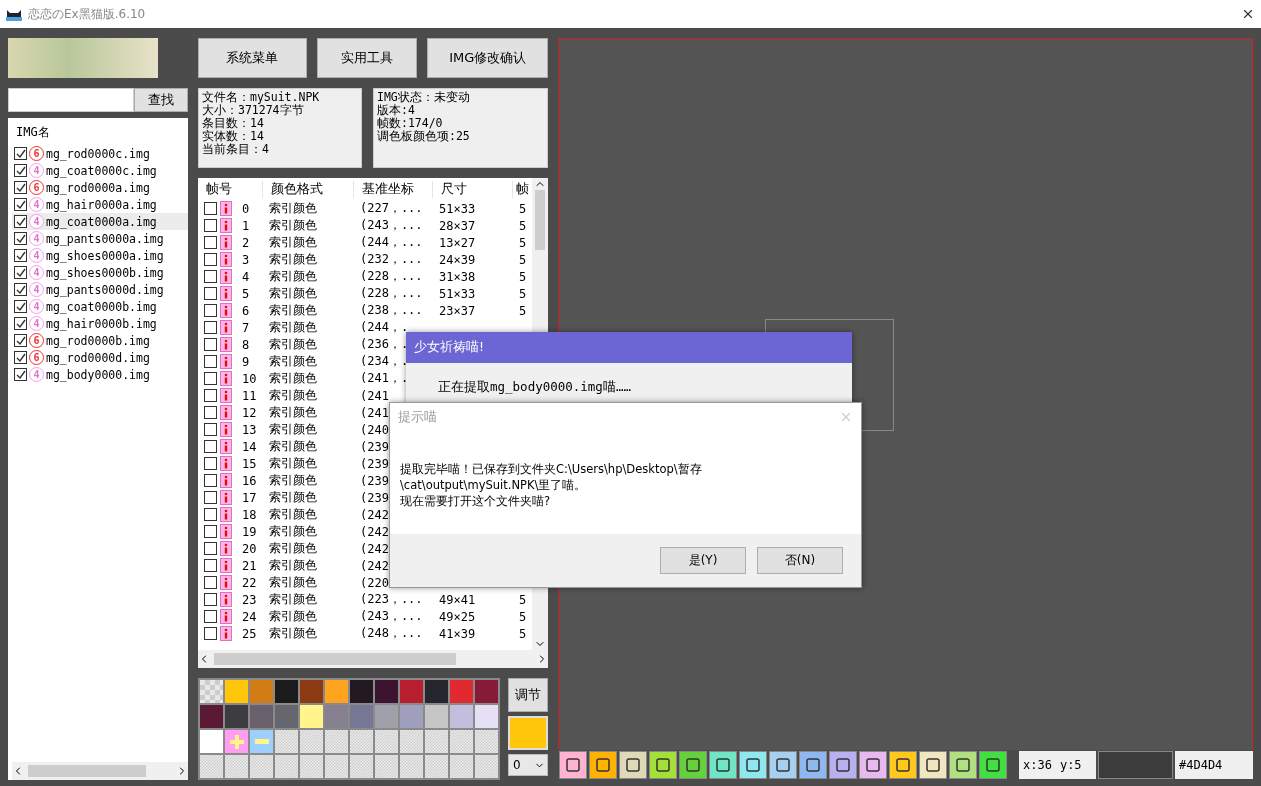 The image size is (1261, 786). Describe the element at coordinates (457, 310) in the screenshot. I see `table-cell: 23×37` at that location.